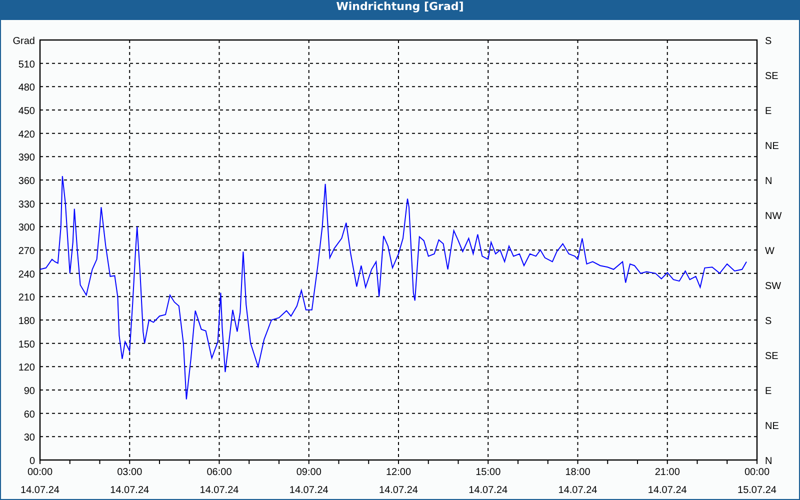 Image resolution: width=800 pixels, height=500 pixels. Describe the element at coordinates (400, 10) in the screenshot. I see `window-title: Windrichtung [Grad]` at that location.